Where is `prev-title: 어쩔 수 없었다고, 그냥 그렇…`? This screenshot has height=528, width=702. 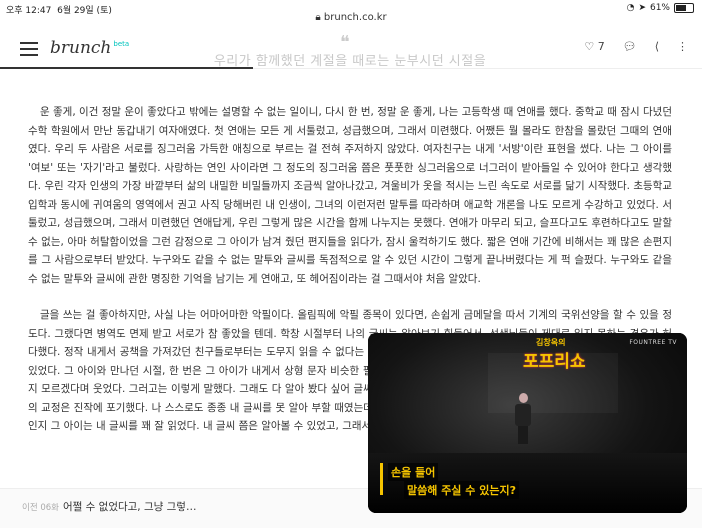 prev-title: 어쩔 수 없었다고, 그냥 그렇… is located at coordinates (129, 506).